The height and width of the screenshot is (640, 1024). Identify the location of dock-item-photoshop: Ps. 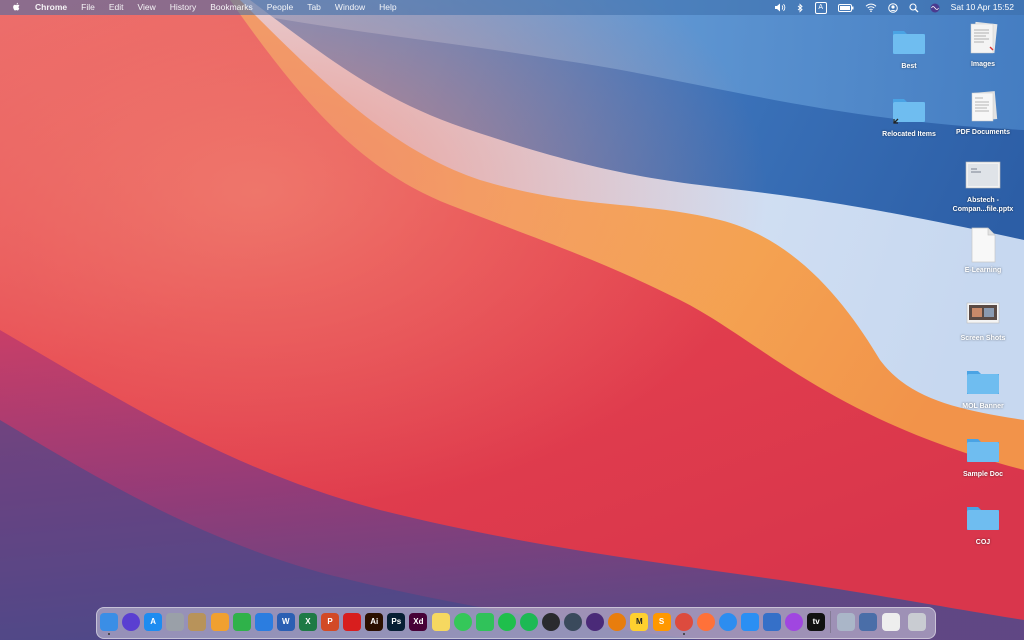
(396, 622).